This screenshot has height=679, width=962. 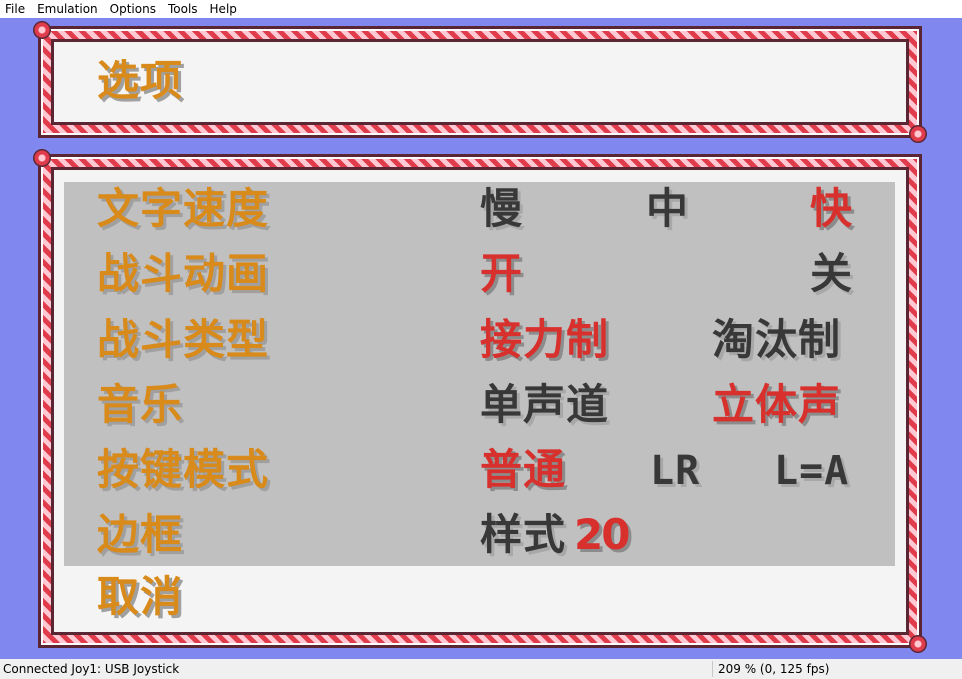 What do you see at coordinates (15, 9) in the screenshot?
I see `menu-file: File` at bounding box center [15, 9].